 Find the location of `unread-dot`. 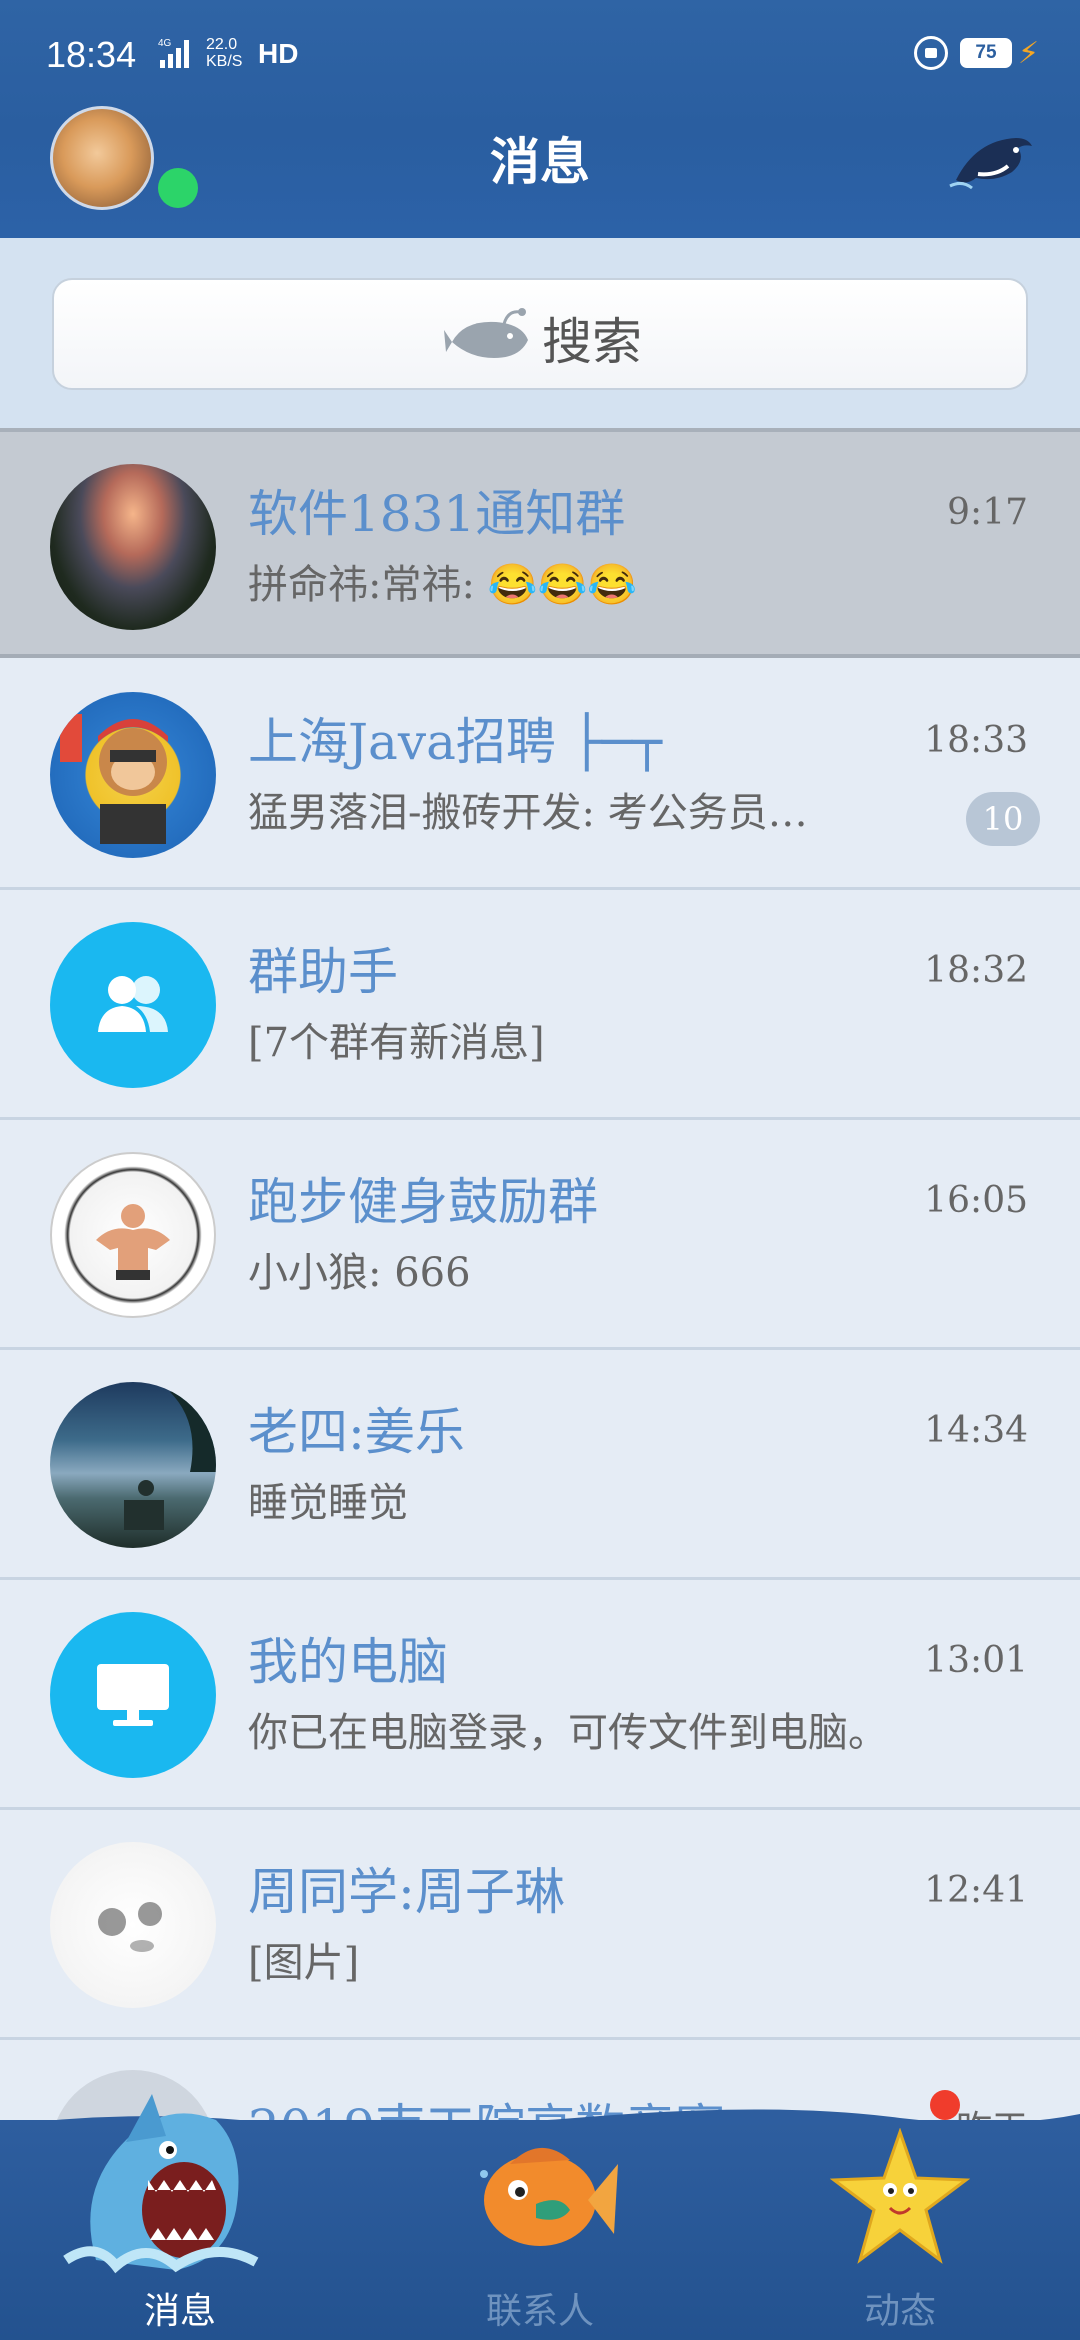

unread-dot is located at coordinates (945, 2105).